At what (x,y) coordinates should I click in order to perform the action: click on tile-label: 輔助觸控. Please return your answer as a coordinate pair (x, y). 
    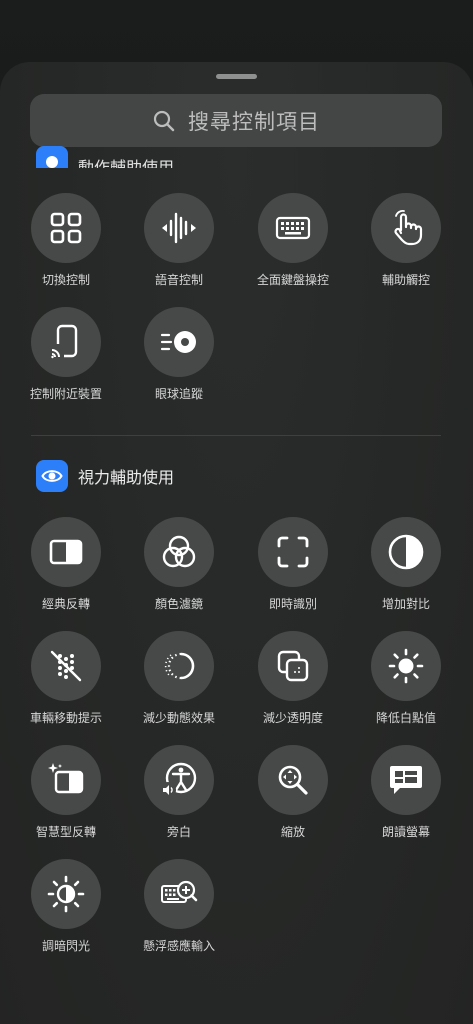
    Looking at the image, I should click on (405, 280).